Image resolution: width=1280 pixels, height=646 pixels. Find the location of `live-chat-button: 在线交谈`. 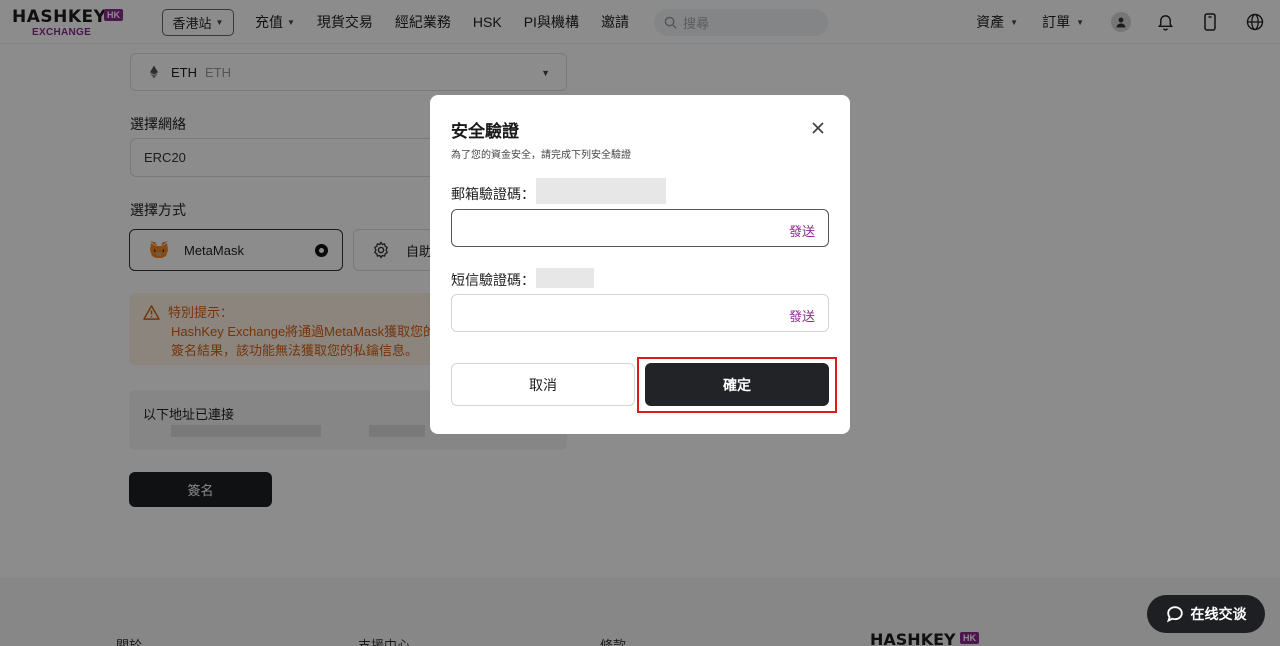

live-chat-button: 在线交谈 is located at coordinates (1206, 614).